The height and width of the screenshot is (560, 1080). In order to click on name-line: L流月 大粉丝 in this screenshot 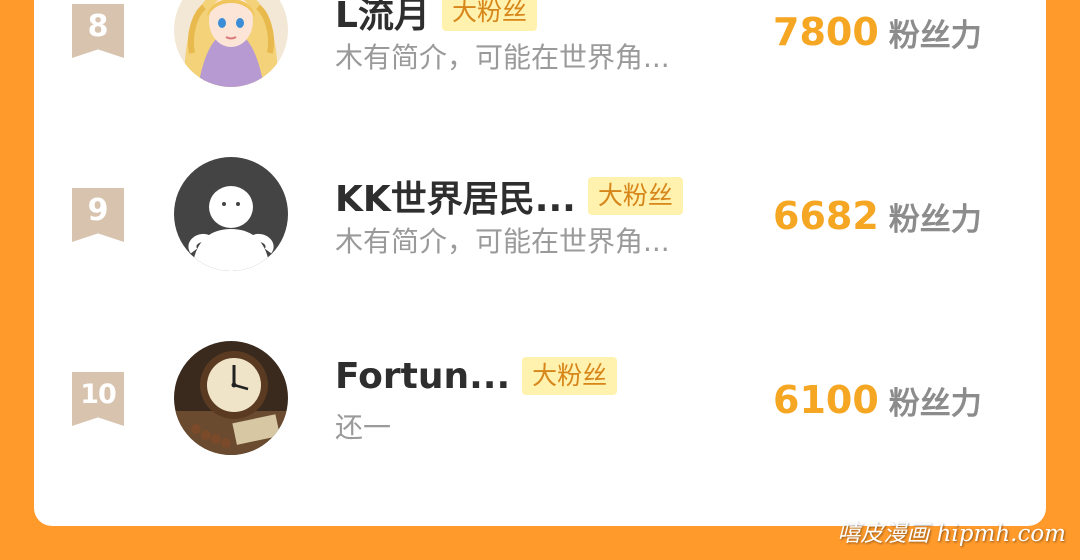, I will do `click(436, 18)`.